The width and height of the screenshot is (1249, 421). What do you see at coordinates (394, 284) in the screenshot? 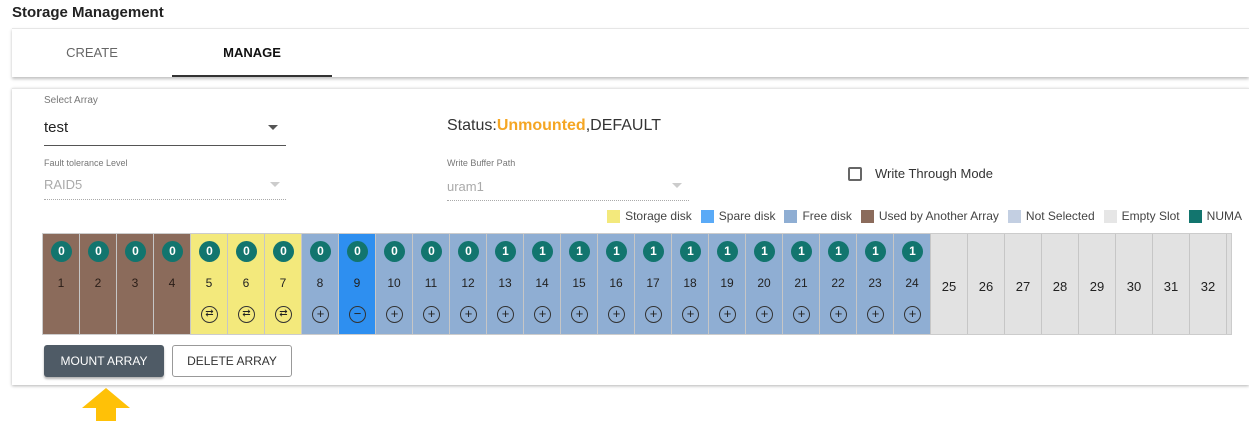
I see `disk-slot-10: 0 10 +` at bounding box center [394, 284].